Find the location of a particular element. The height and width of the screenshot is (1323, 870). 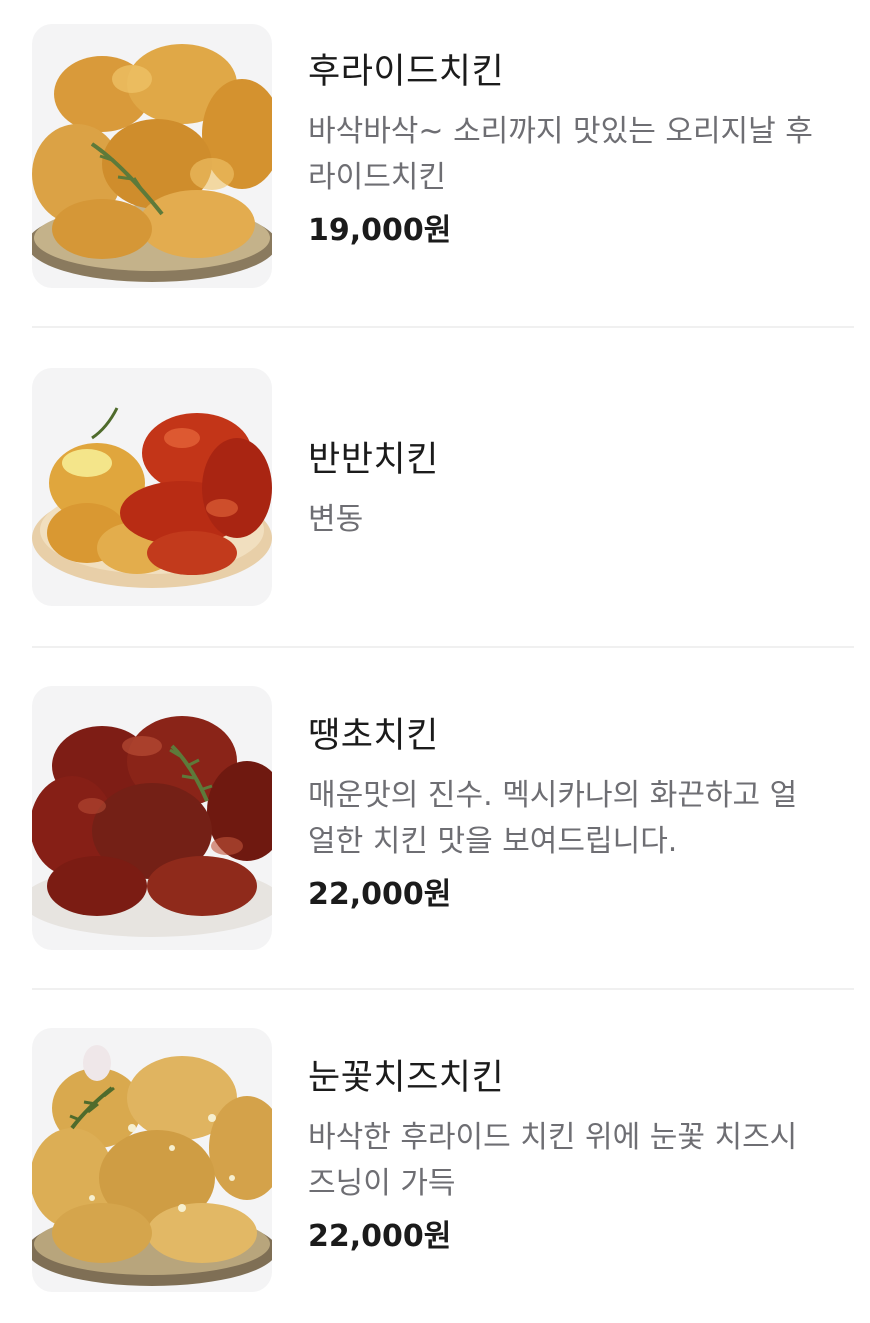

menu-item-name: 땡초치킨 is located at coordinates (373, 736).